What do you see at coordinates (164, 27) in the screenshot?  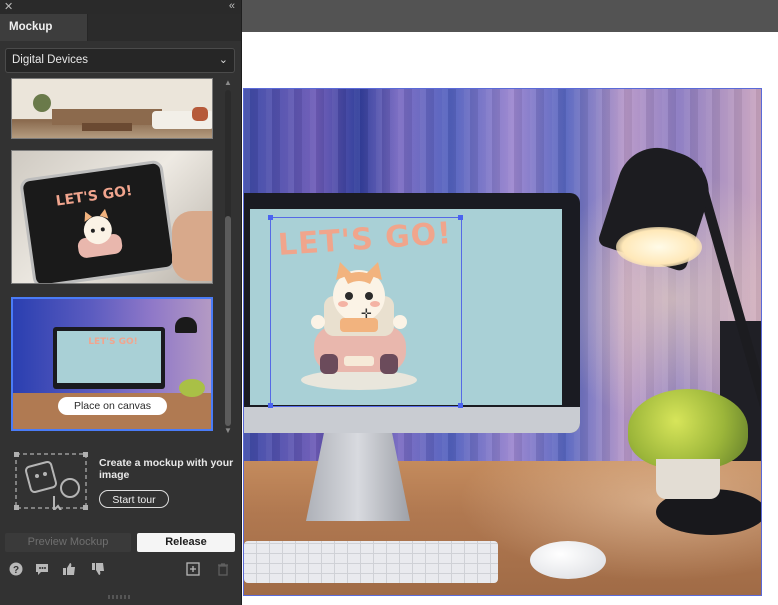 I see `tab-bar` at bounding box center [164, 27].